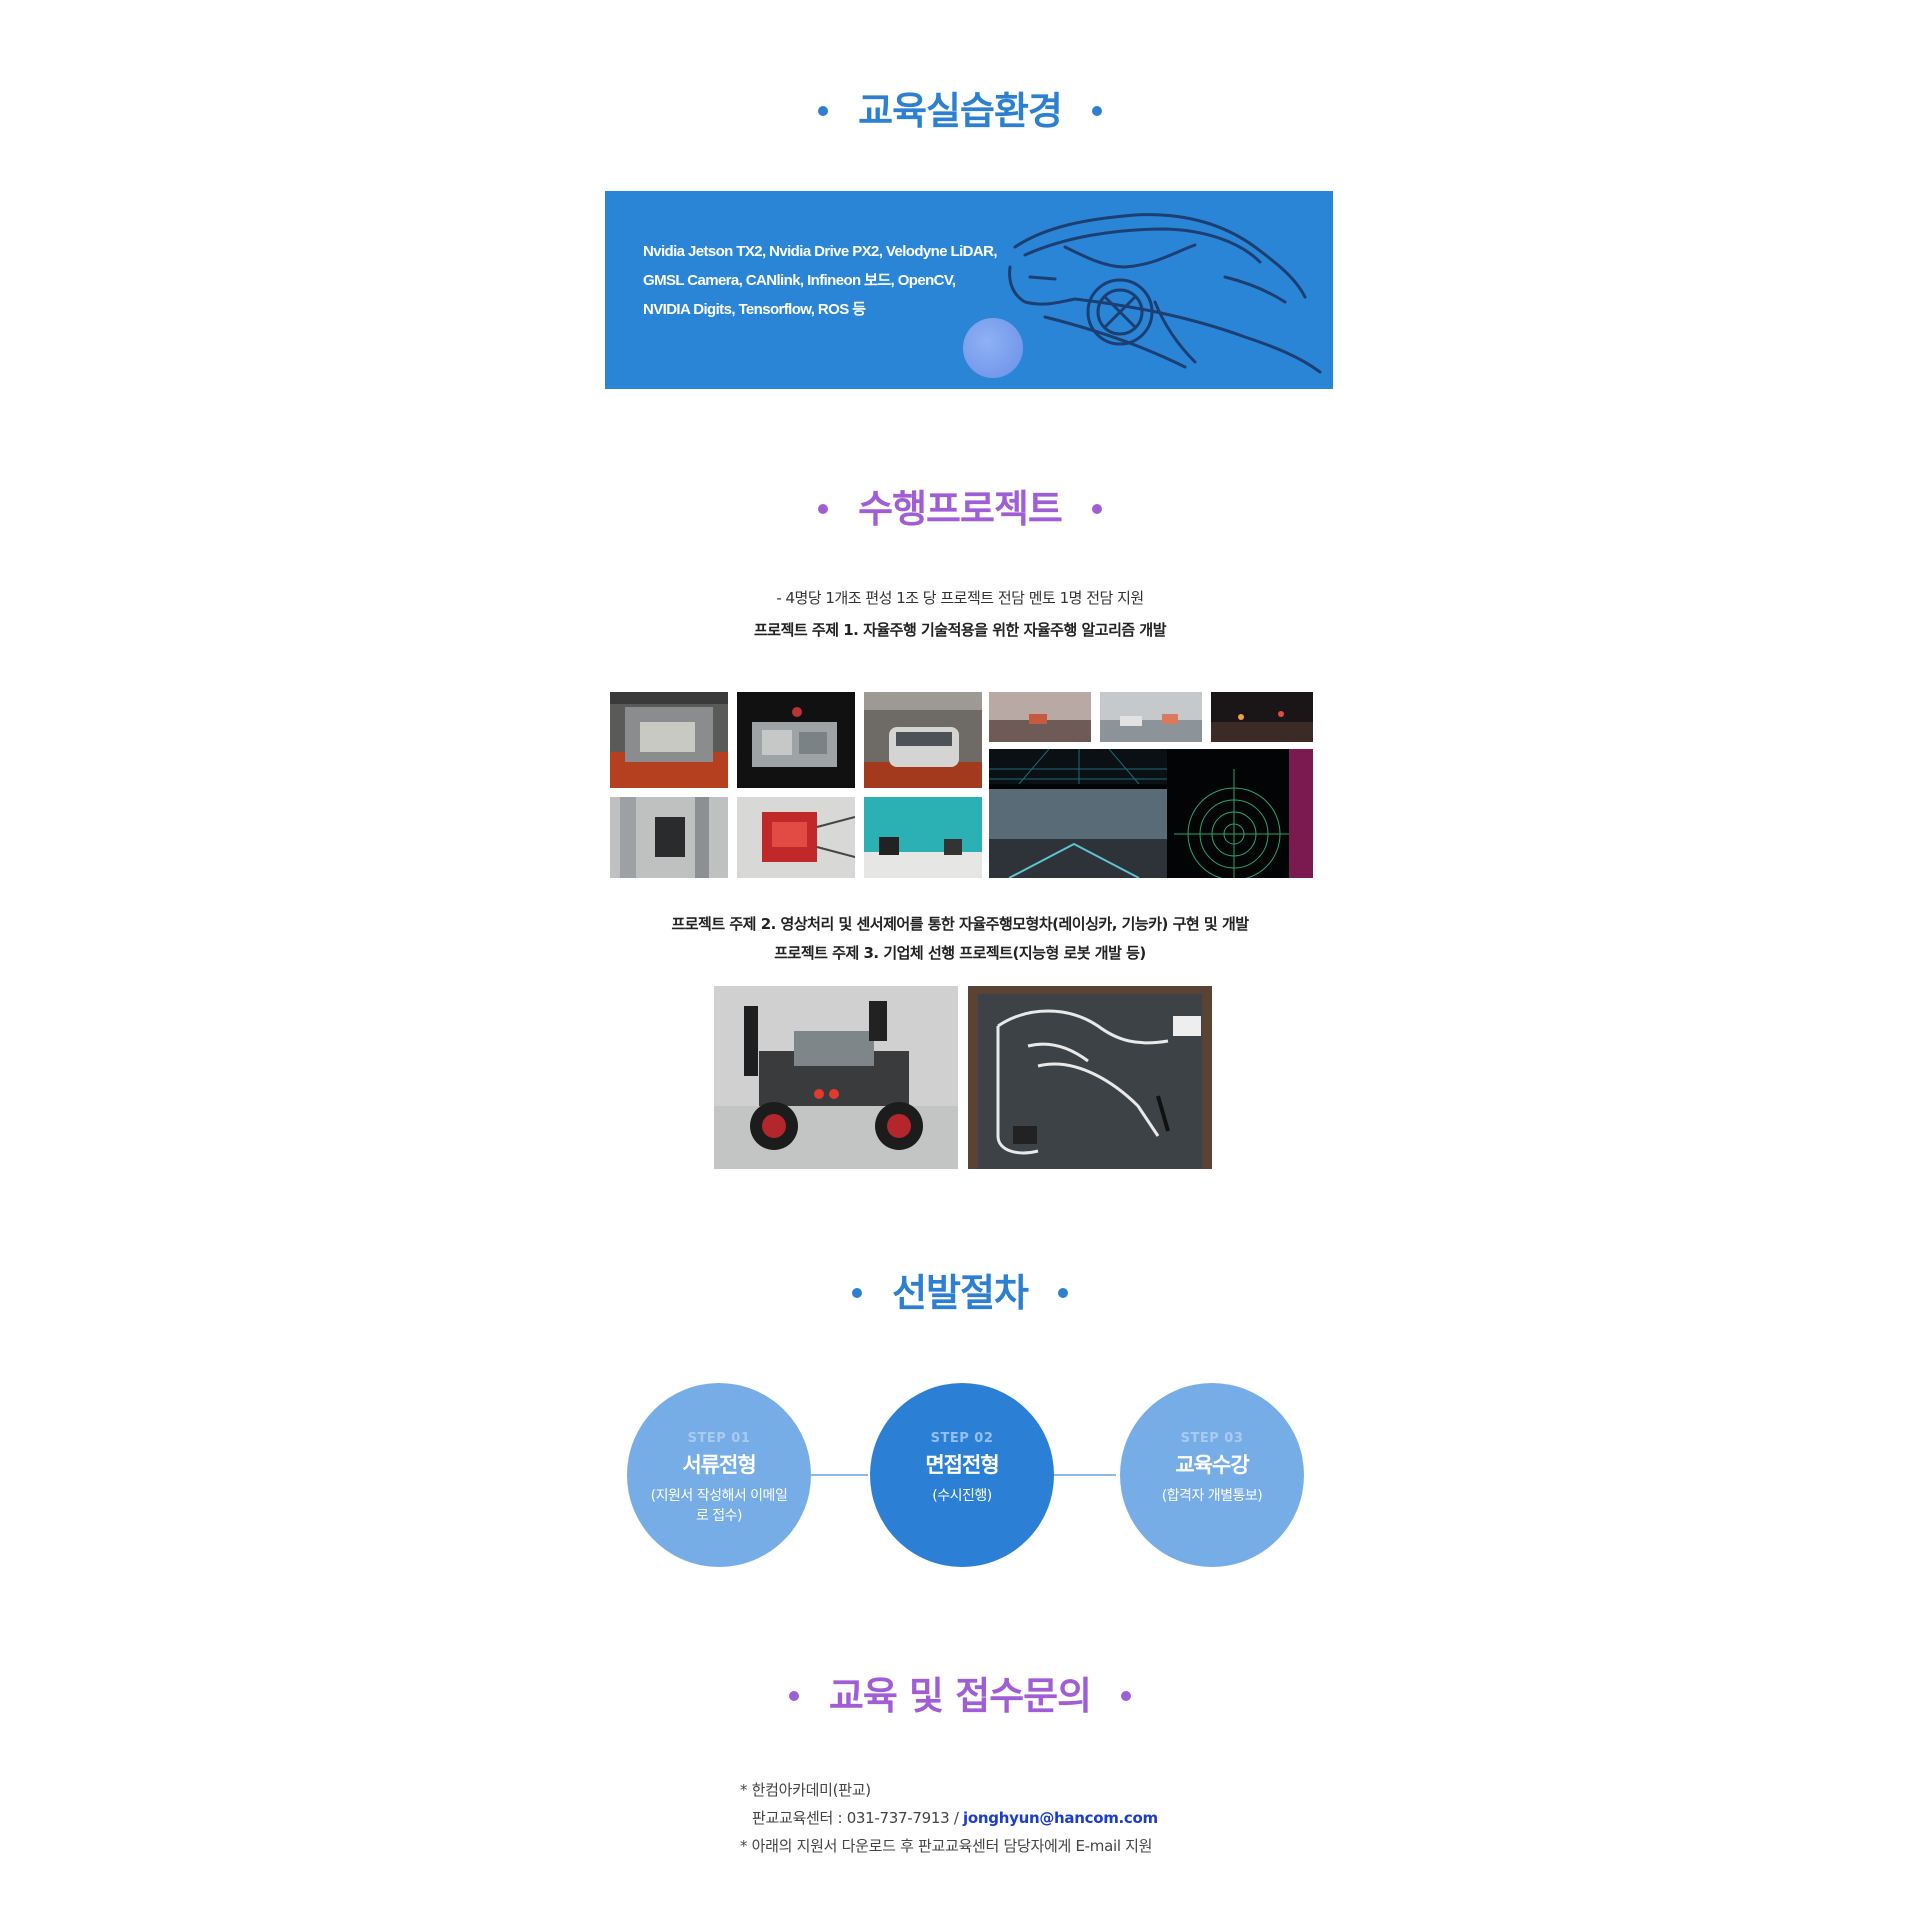 Image resolution: width=1920 pixels, height=1918 pixels. I want to click on project-photo-teal-lab, so click(923, 837).